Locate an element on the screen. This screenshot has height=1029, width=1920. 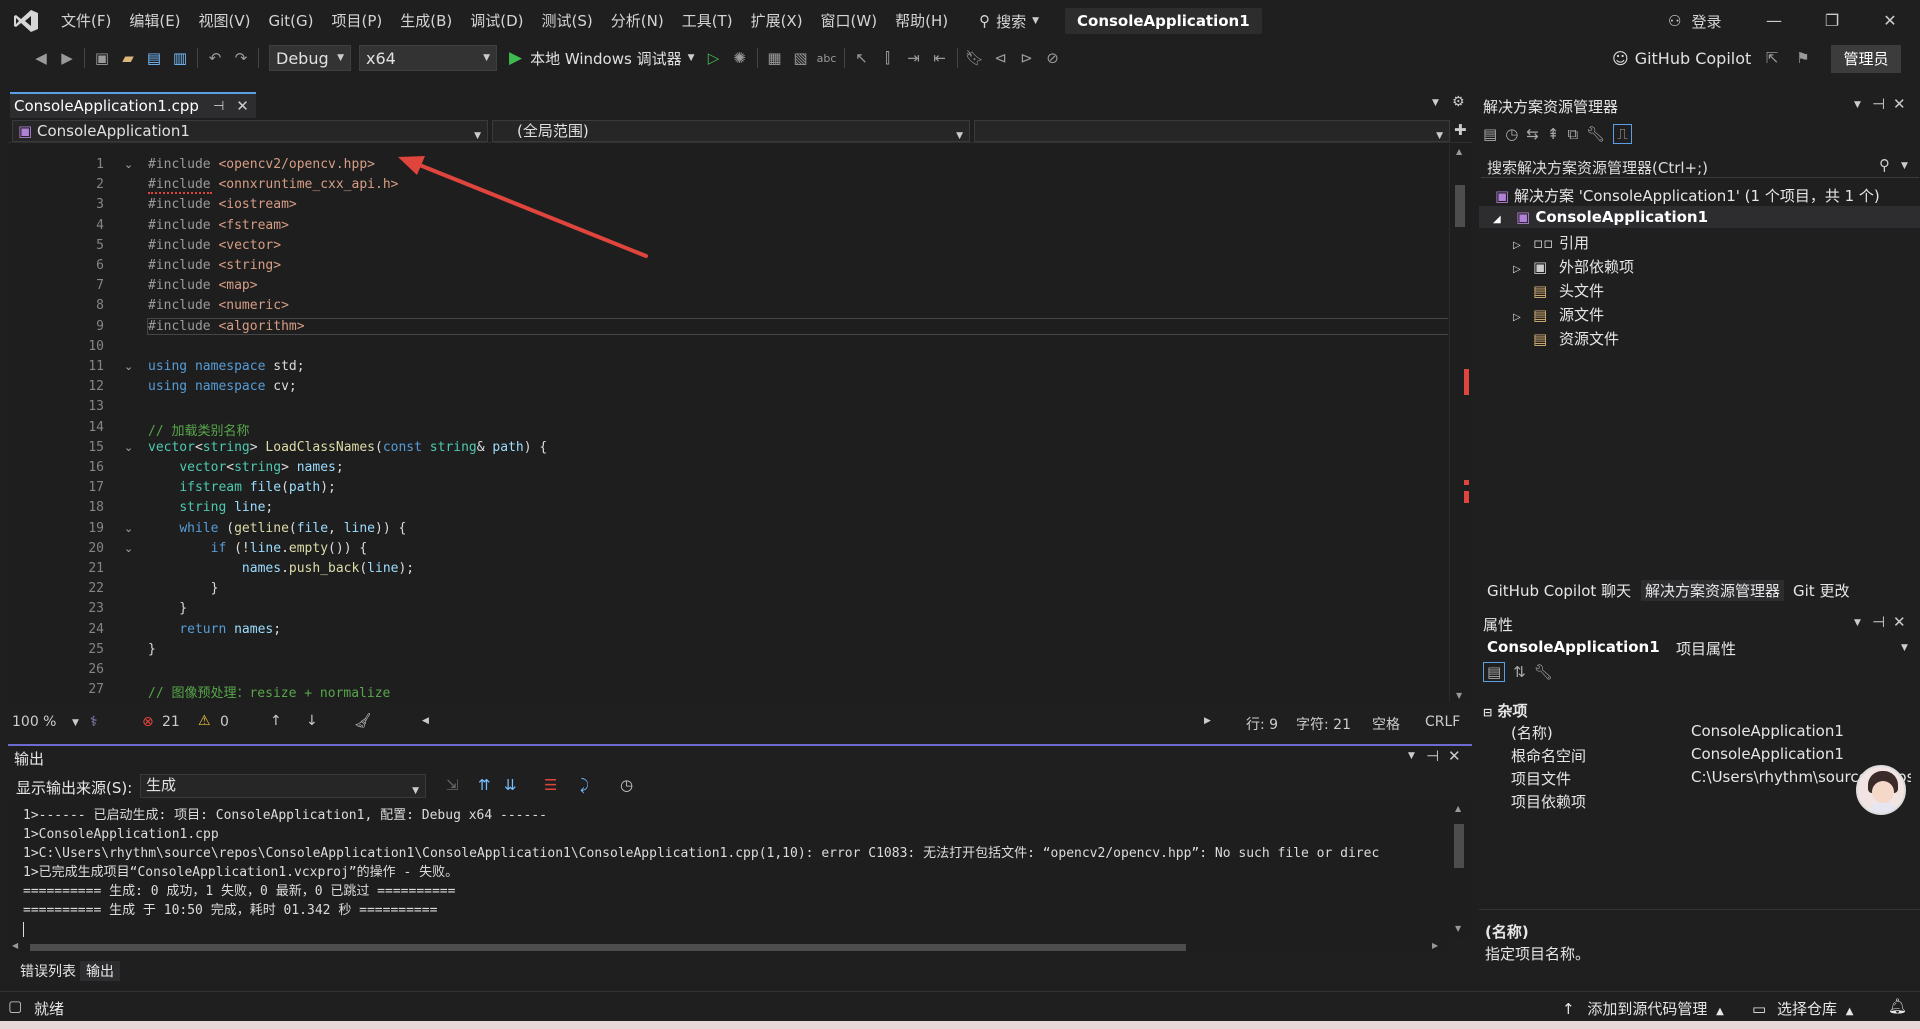
solution-search-placeholder: 搜索解决方案资源管理器(Ctrl+;) is located at coordinates (1598, 168).